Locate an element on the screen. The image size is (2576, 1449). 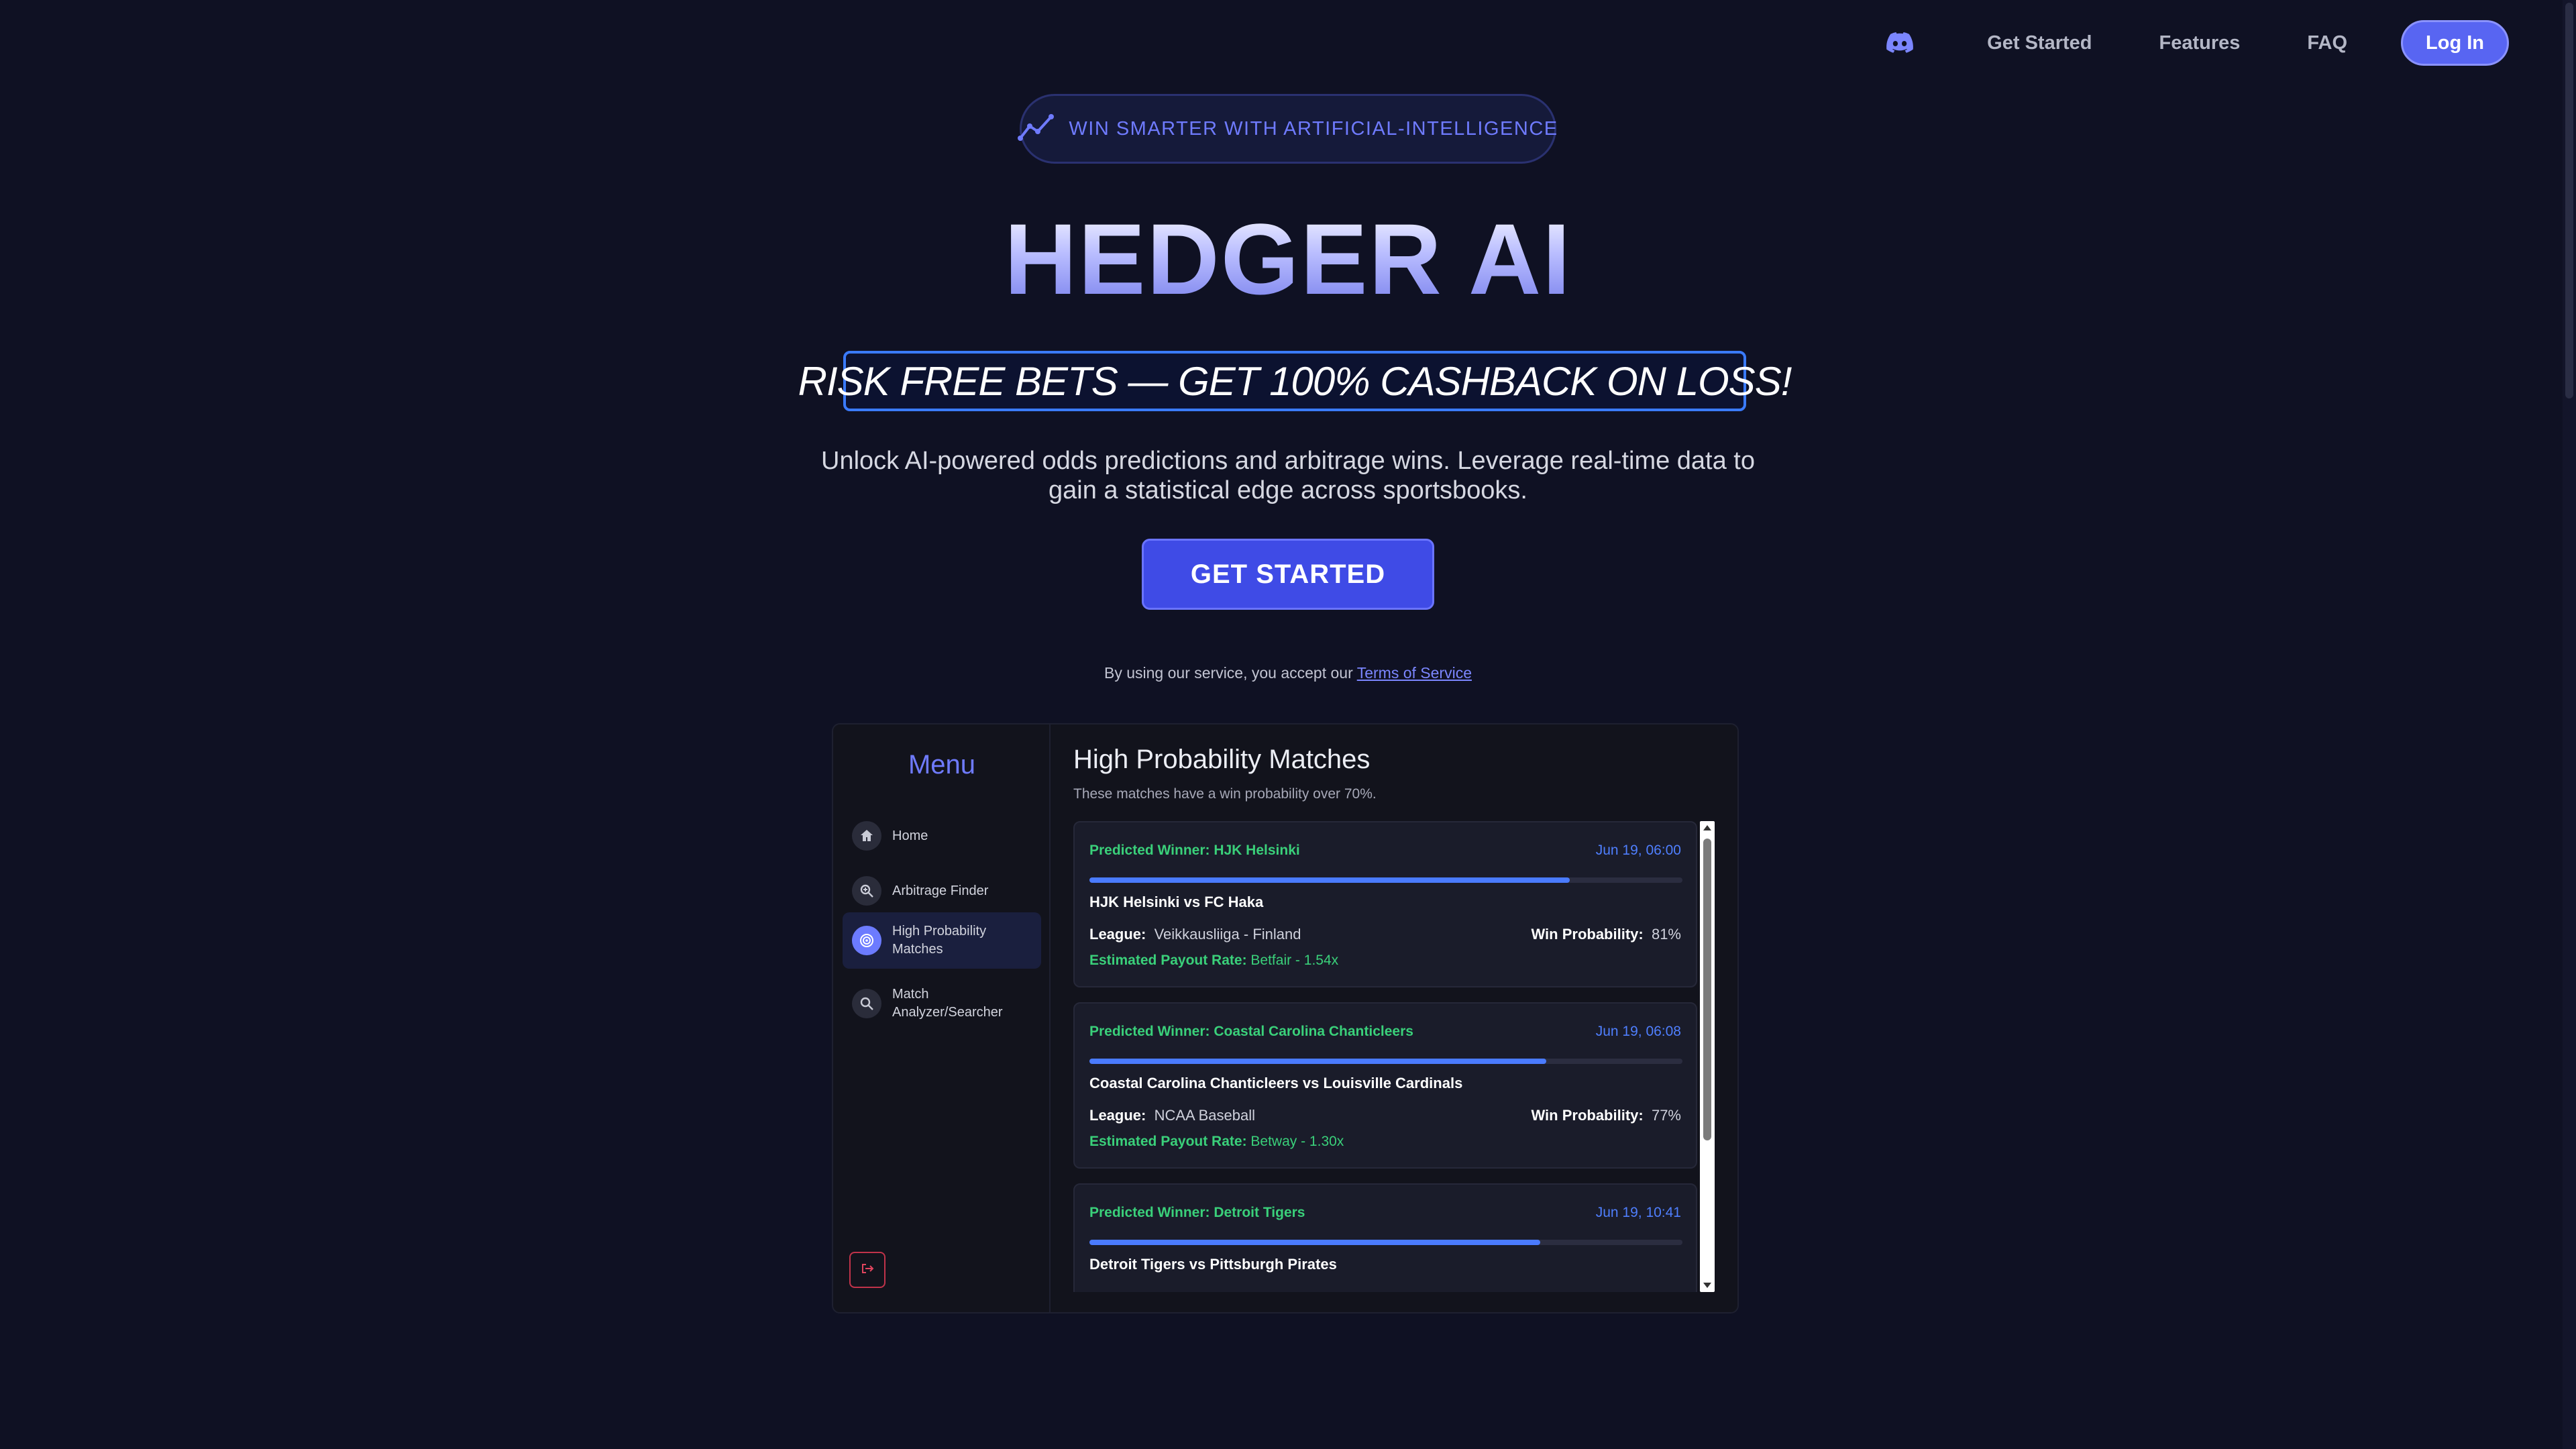
match-date: Jun 19, 06:08 is located at coordinates (1638, 1031).